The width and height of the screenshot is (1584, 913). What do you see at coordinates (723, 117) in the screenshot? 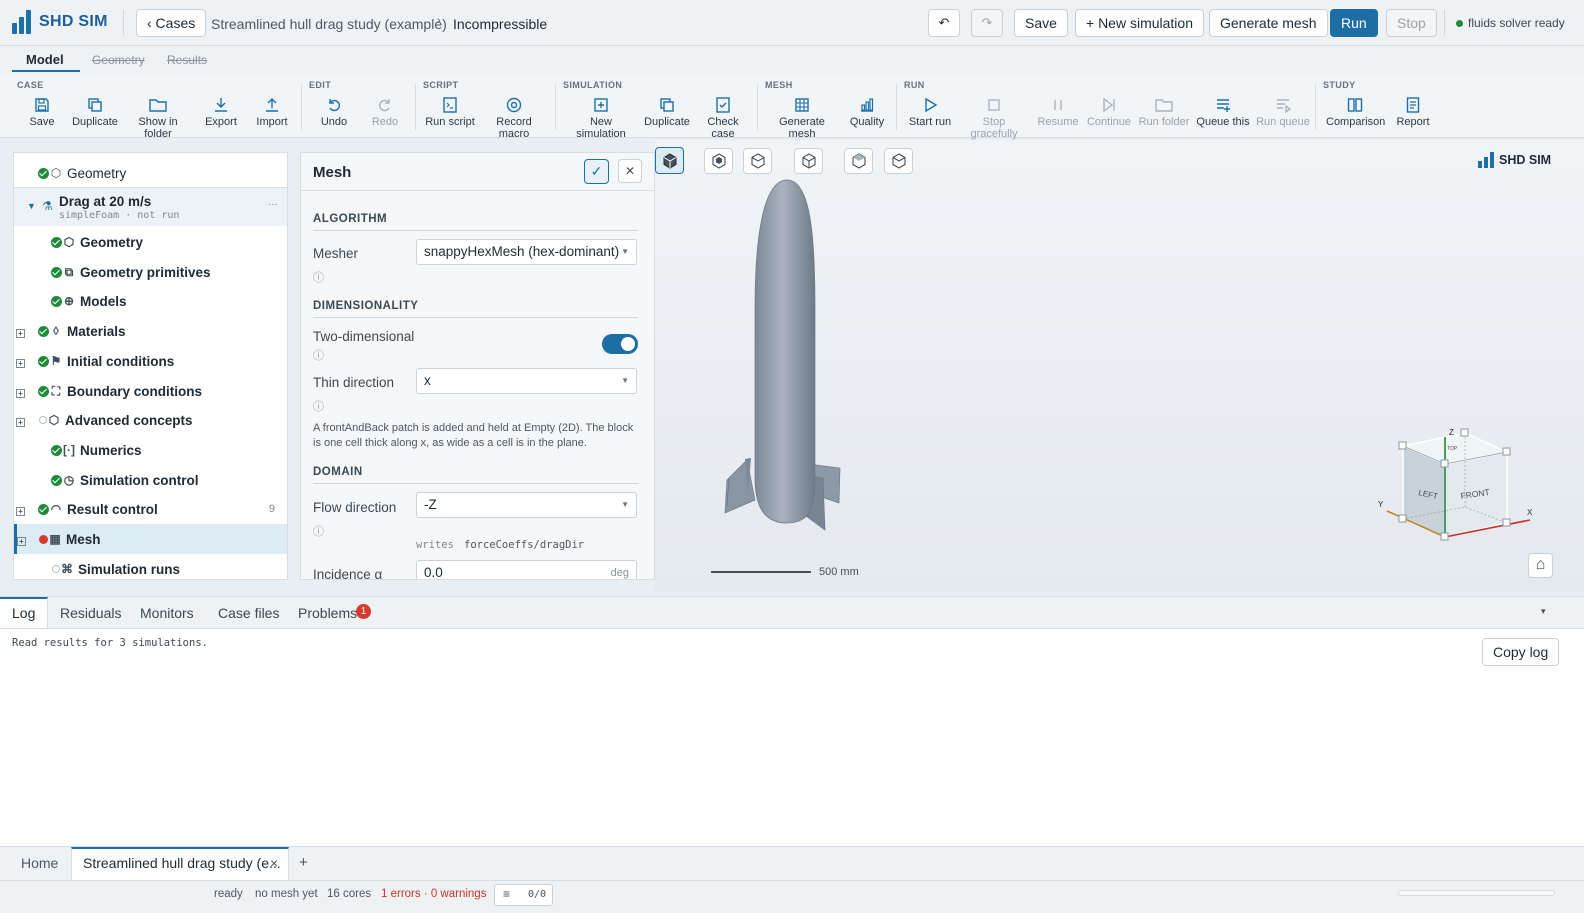
I see `ribbon-check-case-button: Check case` at bounding box center [723, 117].